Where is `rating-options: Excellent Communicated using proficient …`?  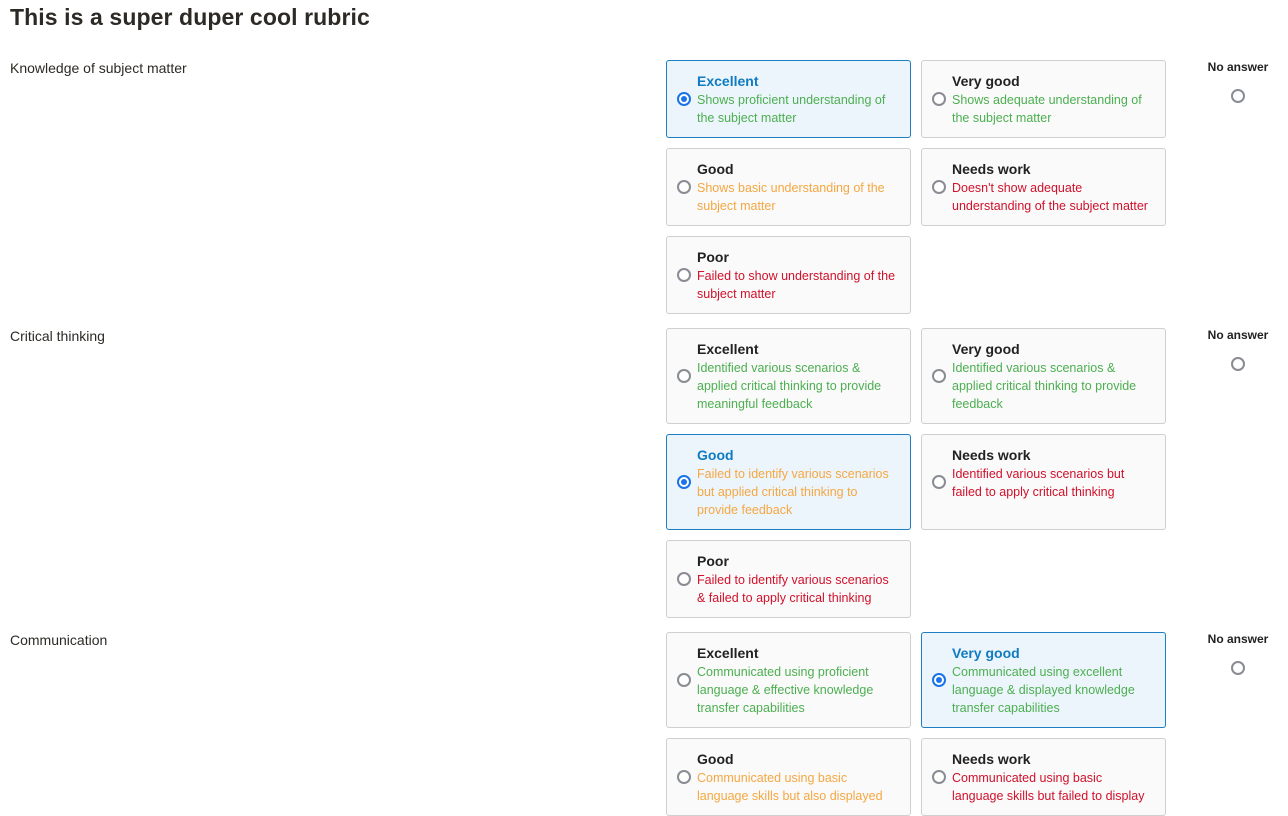
rating-options: Excellent Communicated using proficient … is located at coordinates (916, 724).